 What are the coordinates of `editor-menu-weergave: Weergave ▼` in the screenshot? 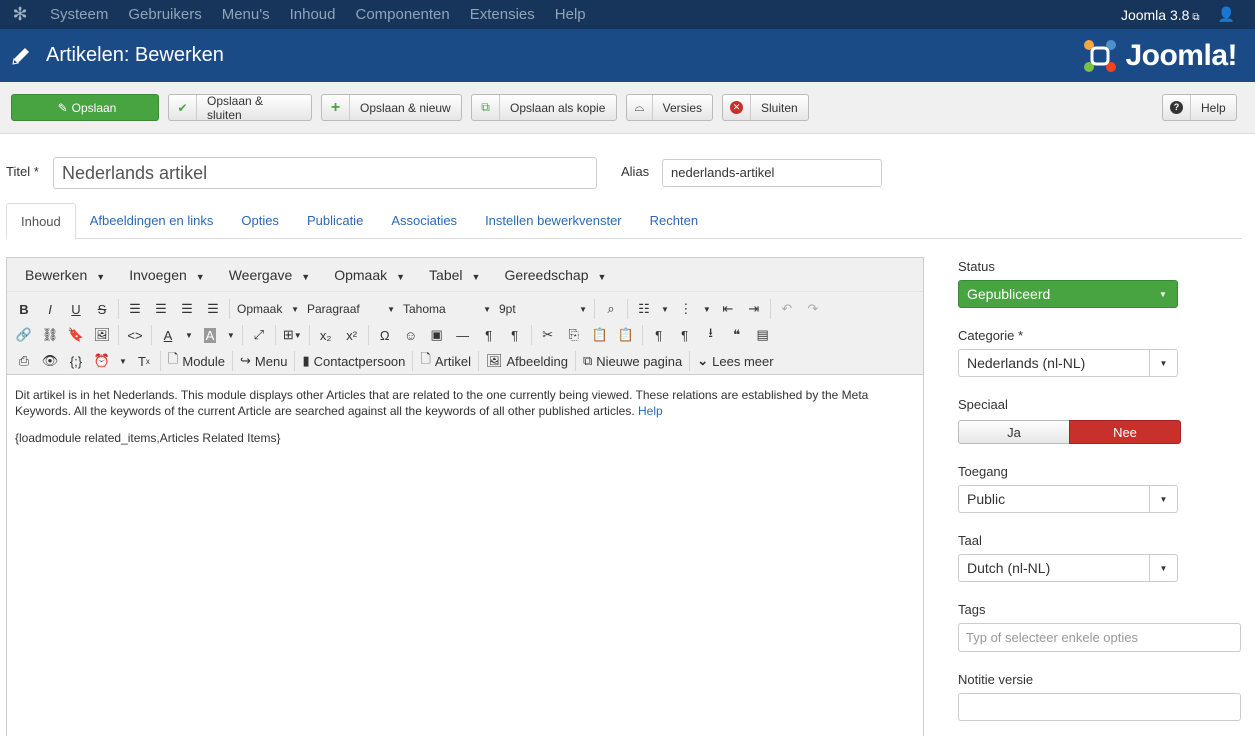 It's located at (269, 275).